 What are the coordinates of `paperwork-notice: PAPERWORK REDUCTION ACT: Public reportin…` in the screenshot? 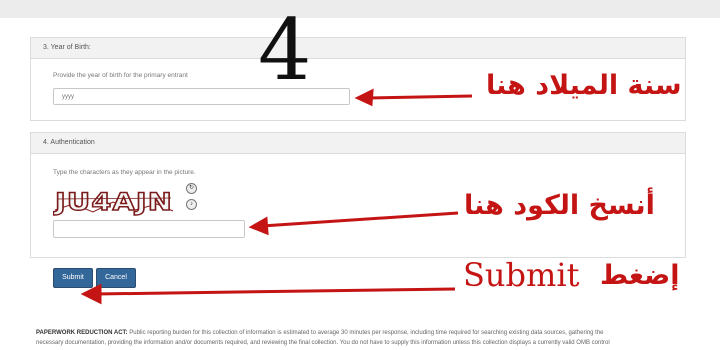 It's located at (378, 338).